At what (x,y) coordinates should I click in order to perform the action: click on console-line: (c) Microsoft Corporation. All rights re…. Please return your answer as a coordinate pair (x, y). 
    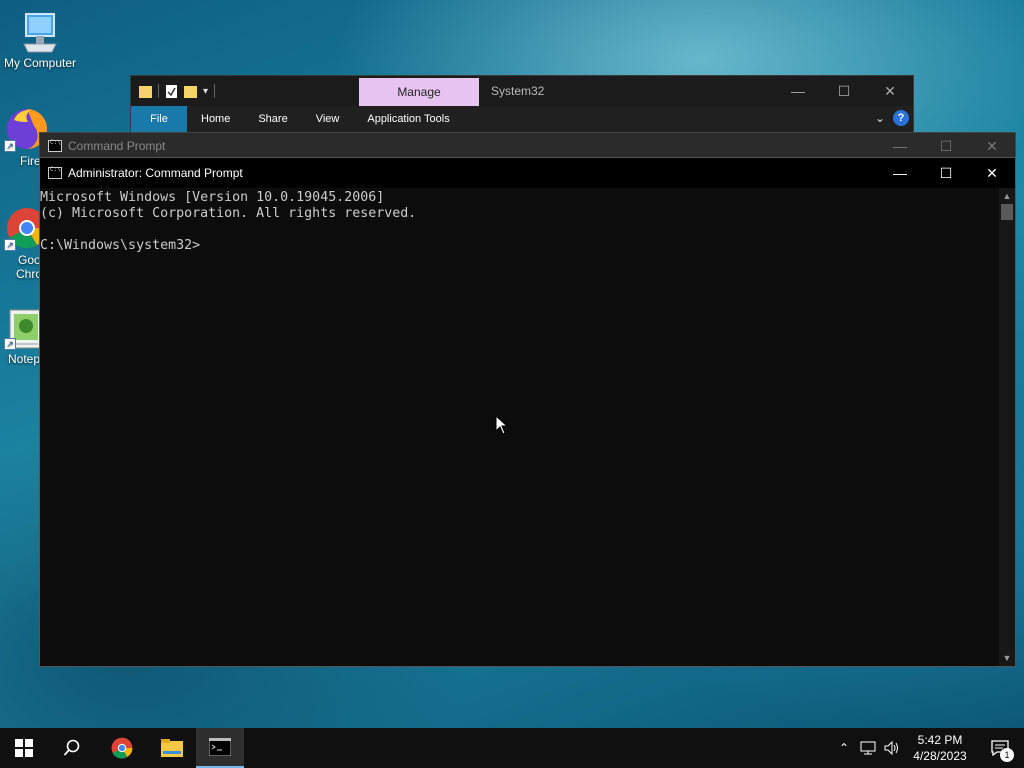
    Looking at the image, I should click on (228, 213).